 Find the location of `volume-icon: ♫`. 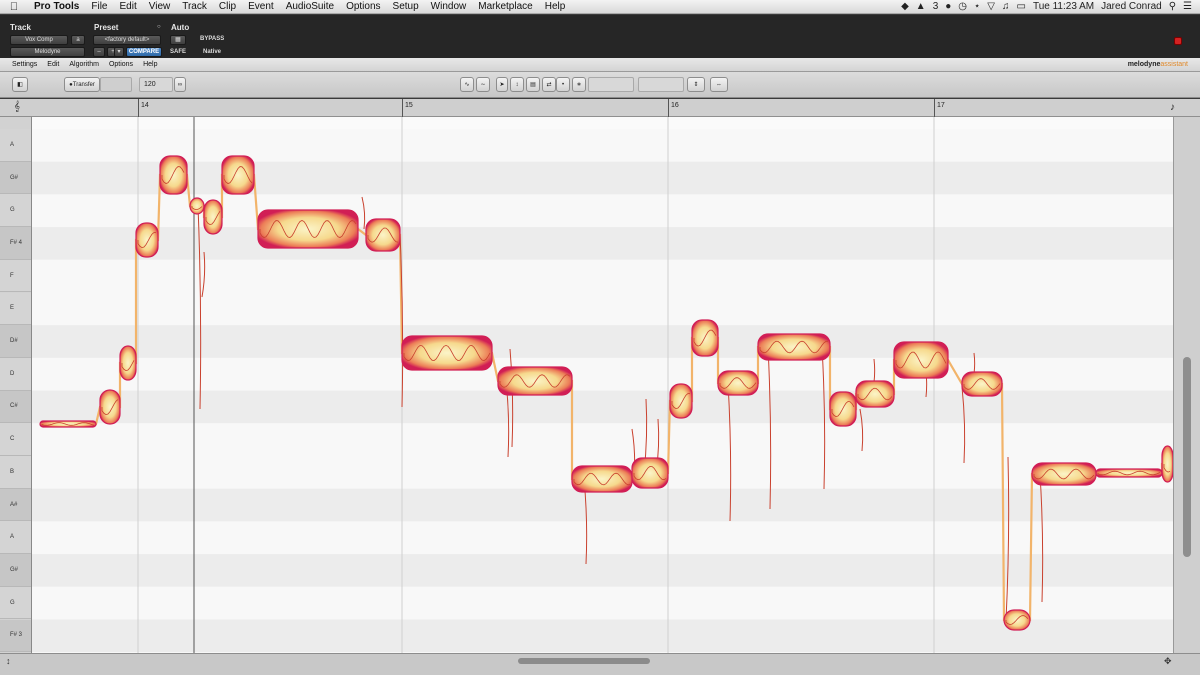

volume-icon: ♫ is located at coordinates (1006, 6).